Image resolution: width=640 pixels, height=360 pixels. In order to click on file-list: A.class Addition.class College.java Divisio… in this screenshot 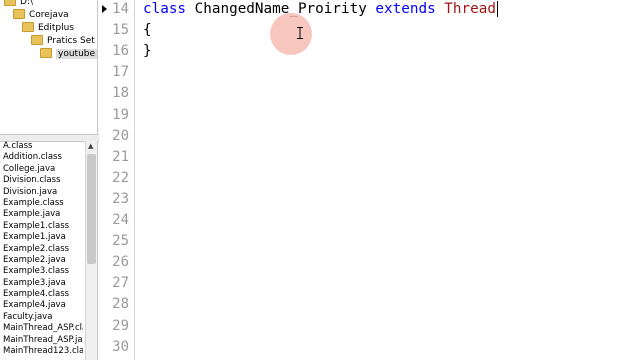, I will do `click(49, 250)`.